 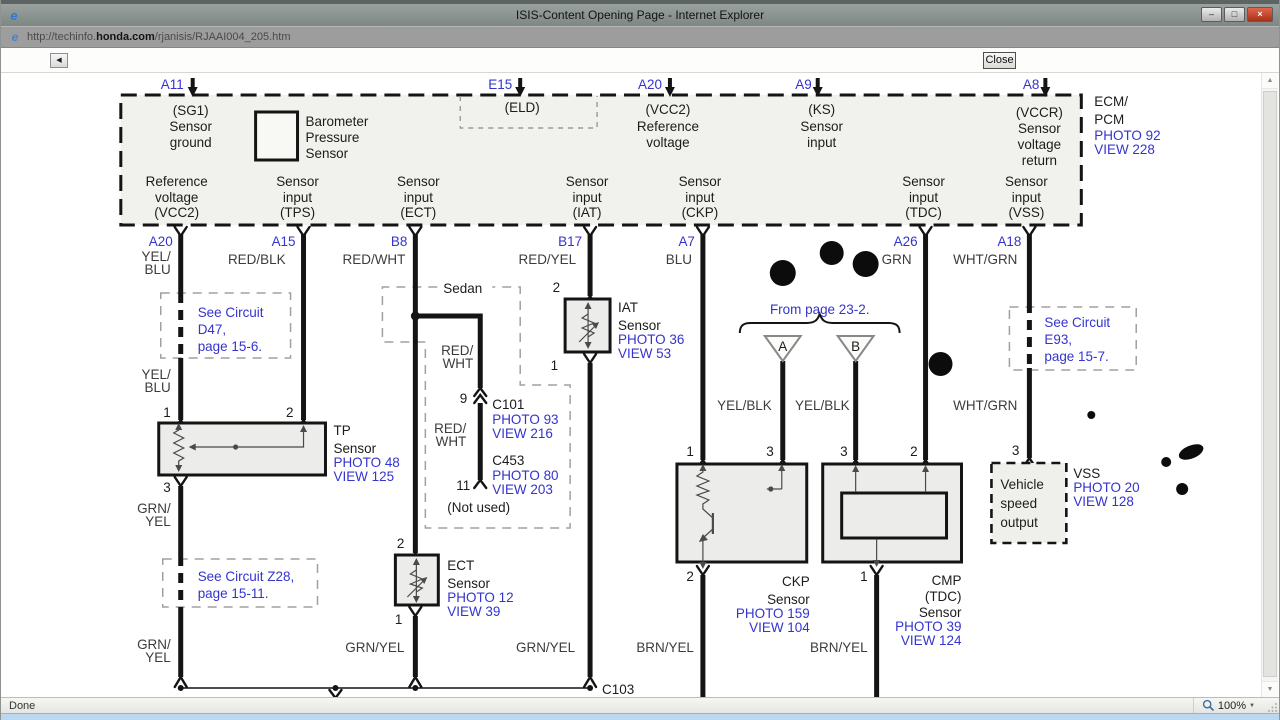 I want to click on label-view-104: VIEW 104, so click(x=779, y=627).